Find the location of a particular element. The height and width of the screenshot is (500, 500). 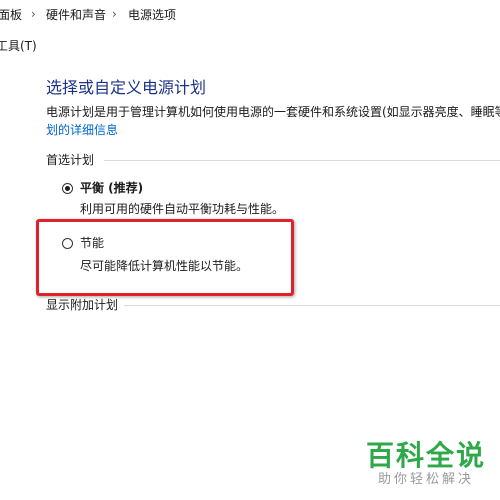

radio-selected-dot-icon is located at coordinates (67, 188).